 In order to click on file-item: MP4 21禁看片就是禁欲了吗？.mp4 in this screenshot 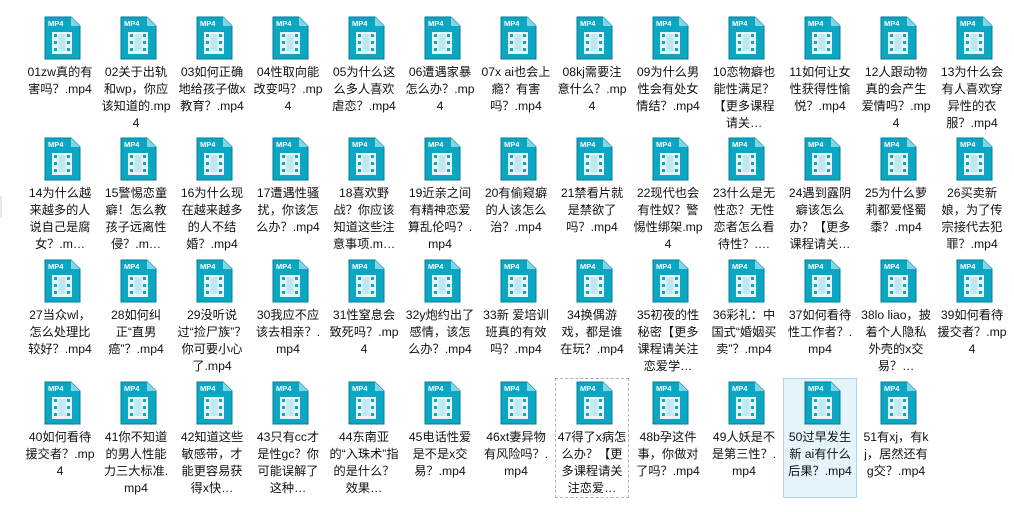, I will do `click(592, 194)`.